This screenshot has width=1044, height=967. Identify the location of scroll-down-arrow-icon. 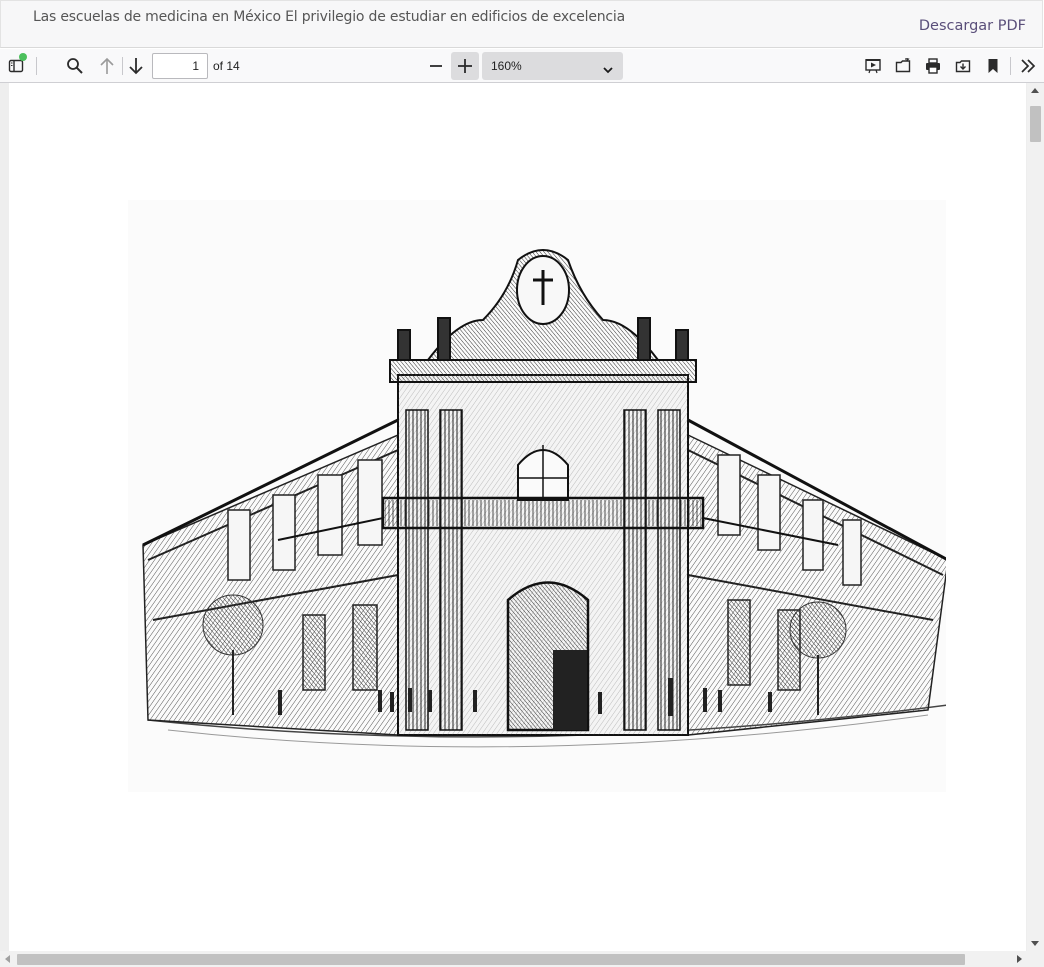
(1035, 943).